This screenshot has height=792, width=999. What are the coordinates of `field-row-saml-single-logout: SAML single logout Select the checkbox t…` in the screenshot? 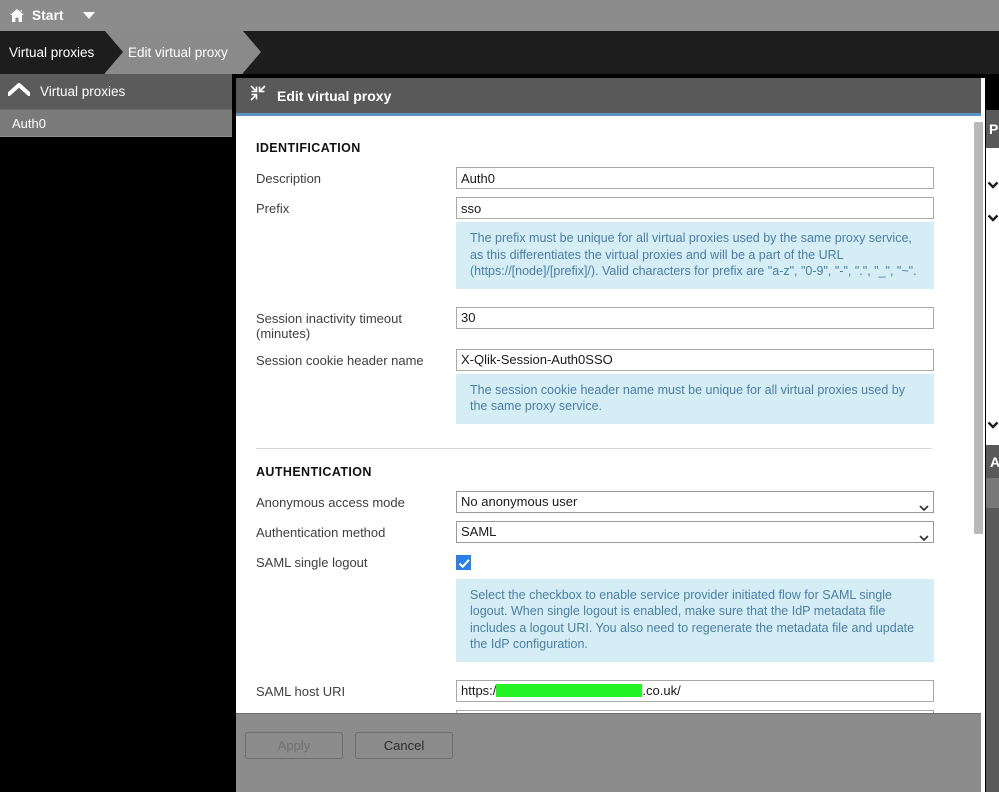 It's located at (616, 611).